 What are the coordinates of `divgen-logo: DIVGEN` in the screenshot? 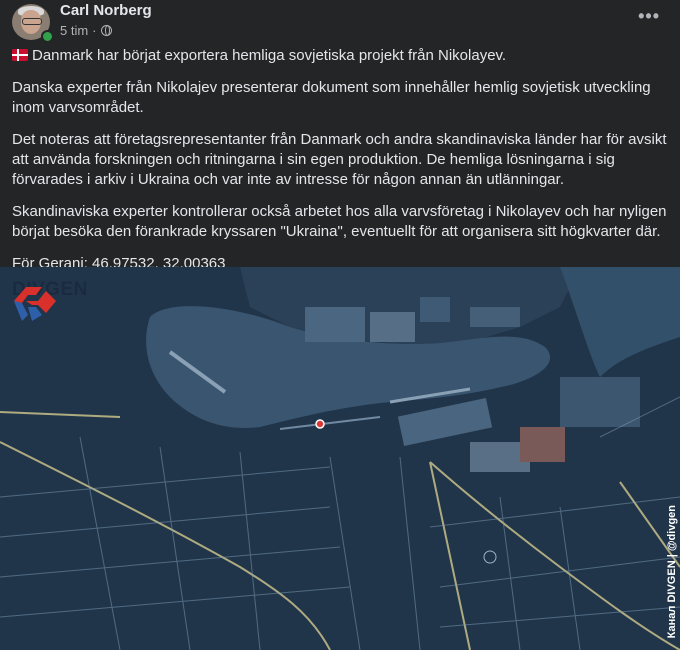 It's located at (50, 300).